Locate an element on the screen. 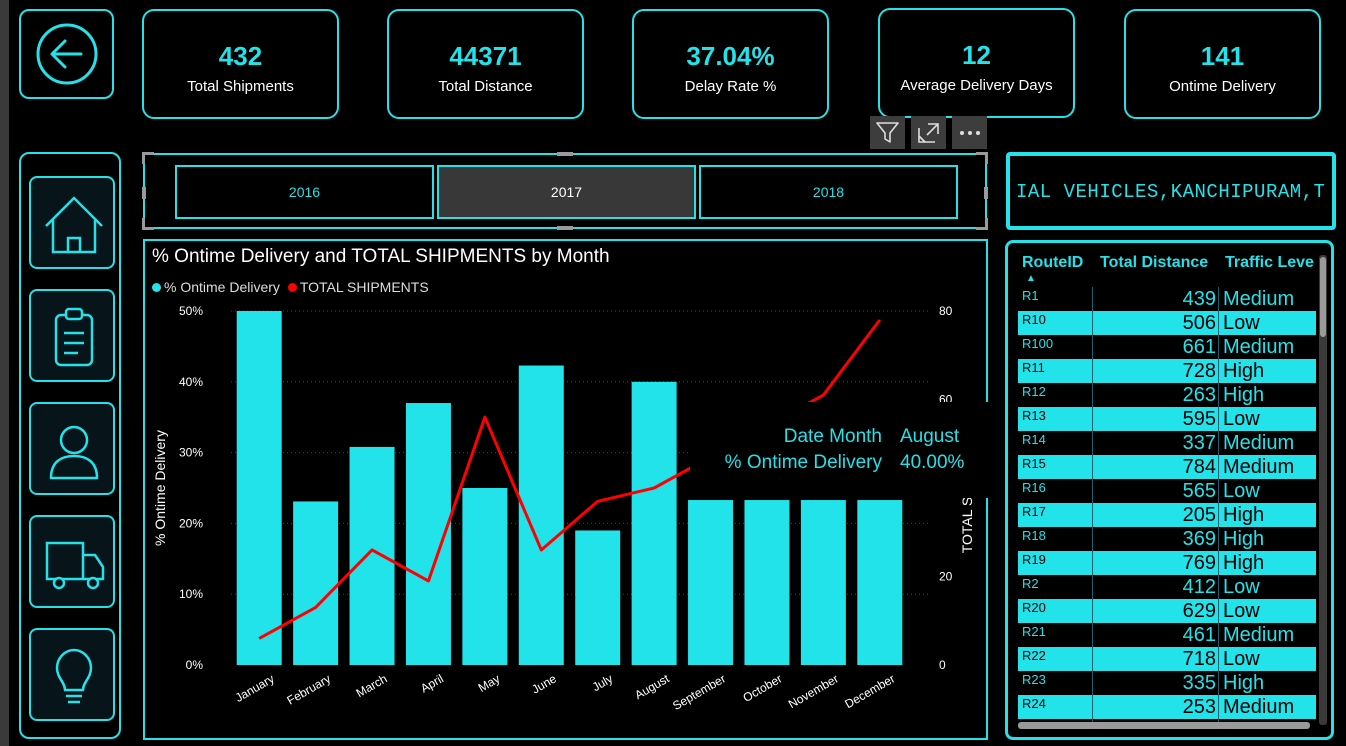 This screenshot has height=746, width=1346. bar-ontime-february is located at coordinates (316, 583).